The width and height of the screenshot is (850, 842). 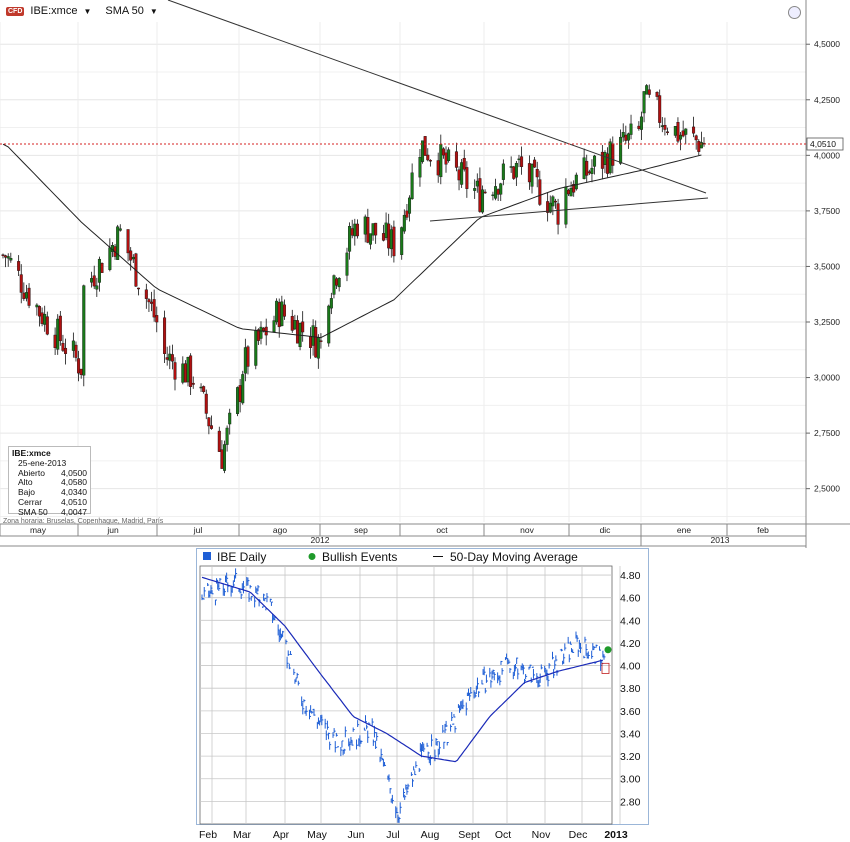 I want to click on y-tick-label: 4.40, so click(x=630, y=621).